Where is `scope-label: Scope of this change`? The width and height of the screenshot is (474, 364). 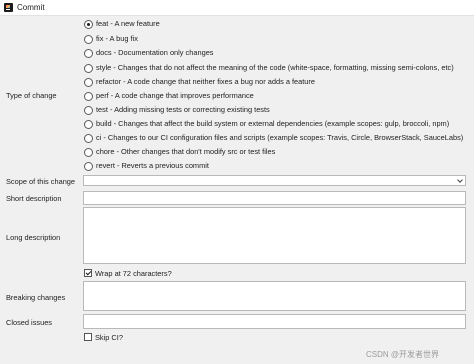
scope-label: Scope of this change is located at coordinates (41, 181).